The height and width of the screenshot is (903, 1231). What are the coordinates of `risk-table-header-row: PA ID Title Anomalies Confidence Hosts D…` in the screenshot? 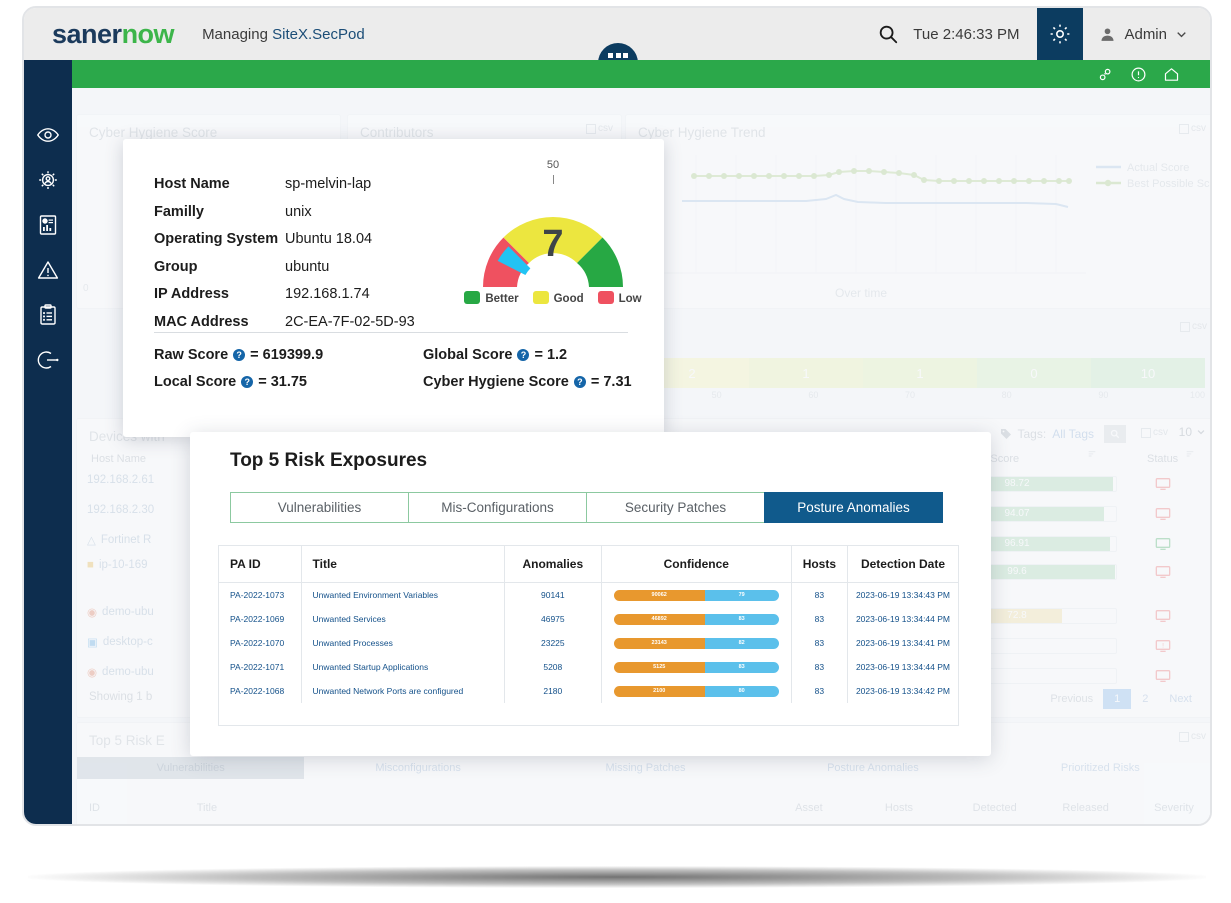 It's located at (588, 564).